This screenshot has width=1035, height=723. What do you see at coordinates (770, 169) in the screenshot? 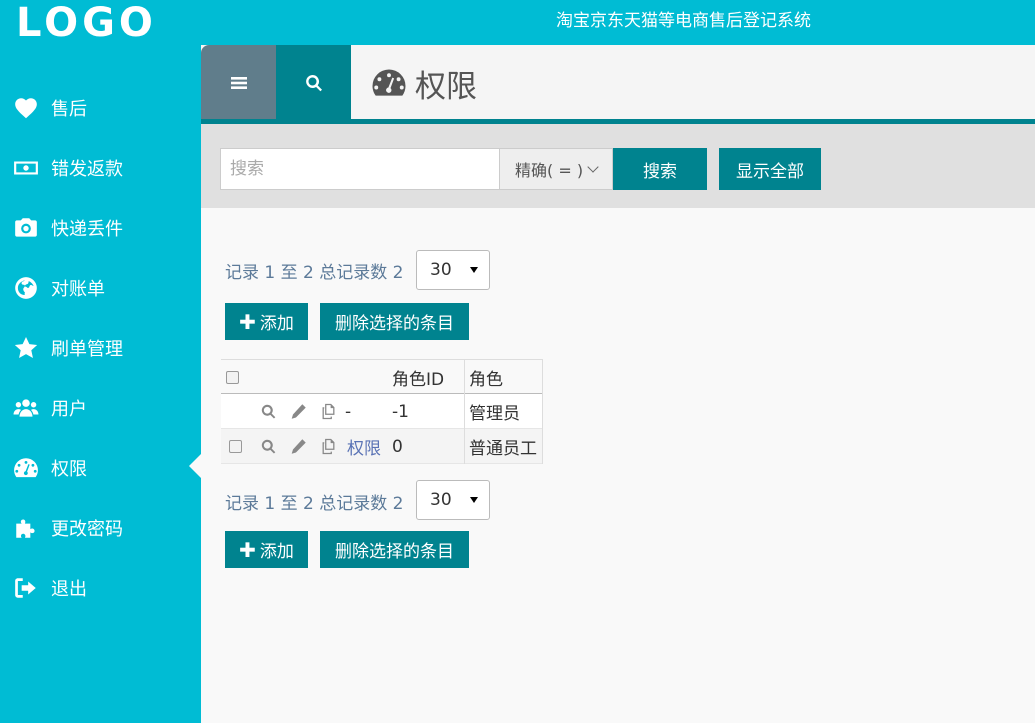
I see `show-all-button: 显示全部` at bounding box center [770, 169].